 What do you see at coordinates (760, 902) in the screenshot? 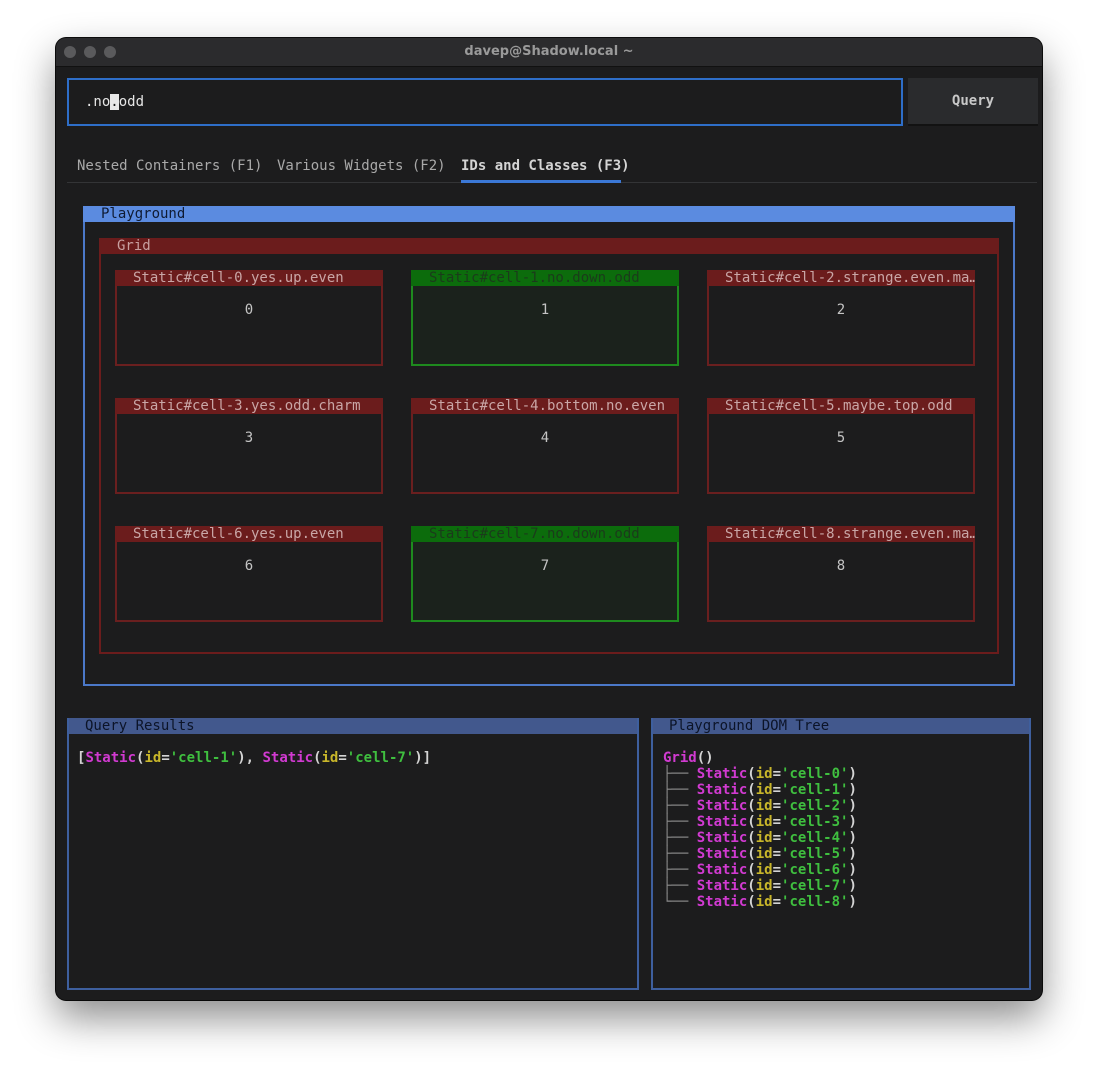
I see `tree-node: └── Static(id='cell-8')` at bounding box center [760, 902].